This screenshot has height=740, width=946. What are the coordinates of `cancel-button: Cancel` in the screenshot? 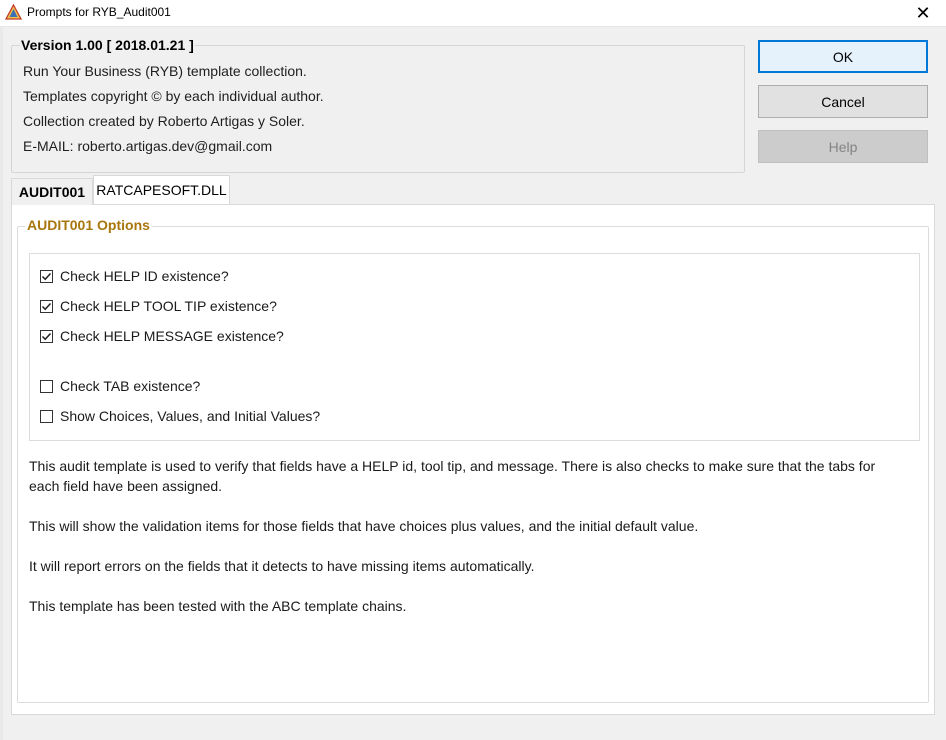 It's located at (843, 101).